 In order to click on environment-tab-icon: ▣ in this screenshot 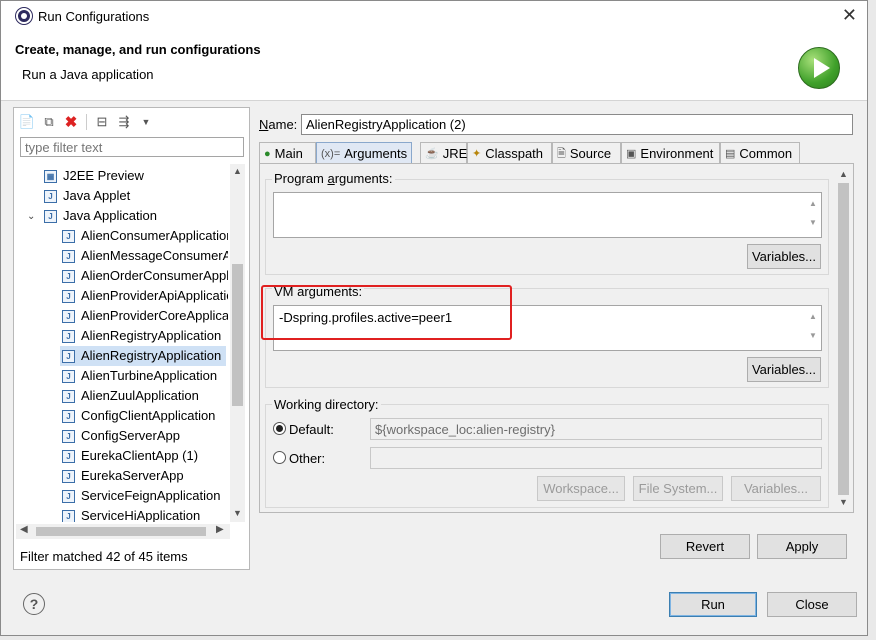, I will do `click(631, 153)`.